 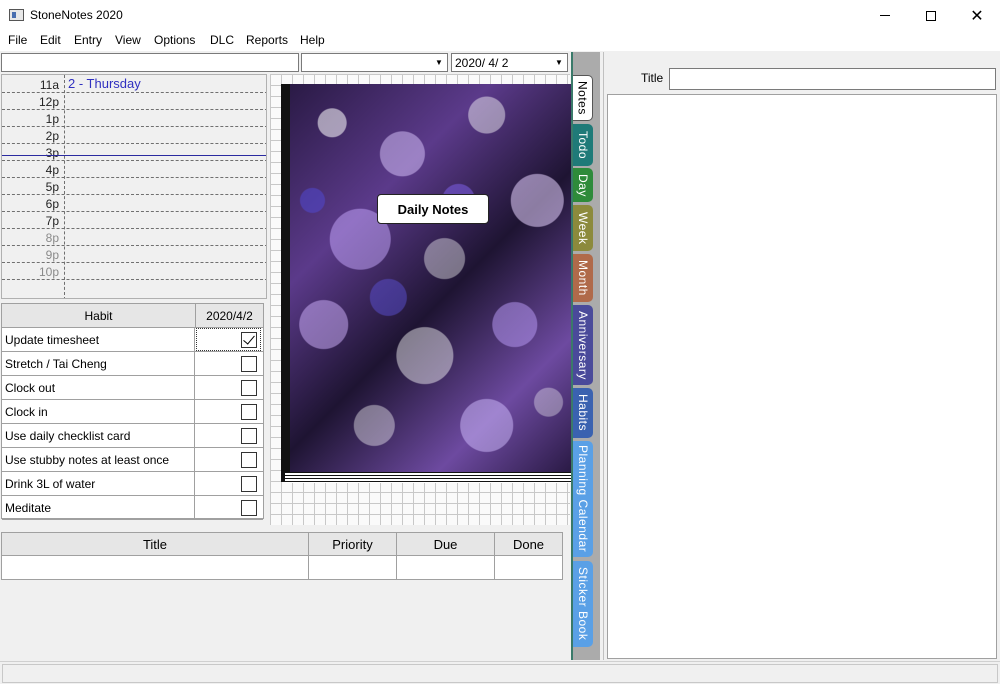 What do you see at coordinates (229, 316) in the screenshot?
I see `date-column-header: 2020/4/2` at bounding box center [229, 316].